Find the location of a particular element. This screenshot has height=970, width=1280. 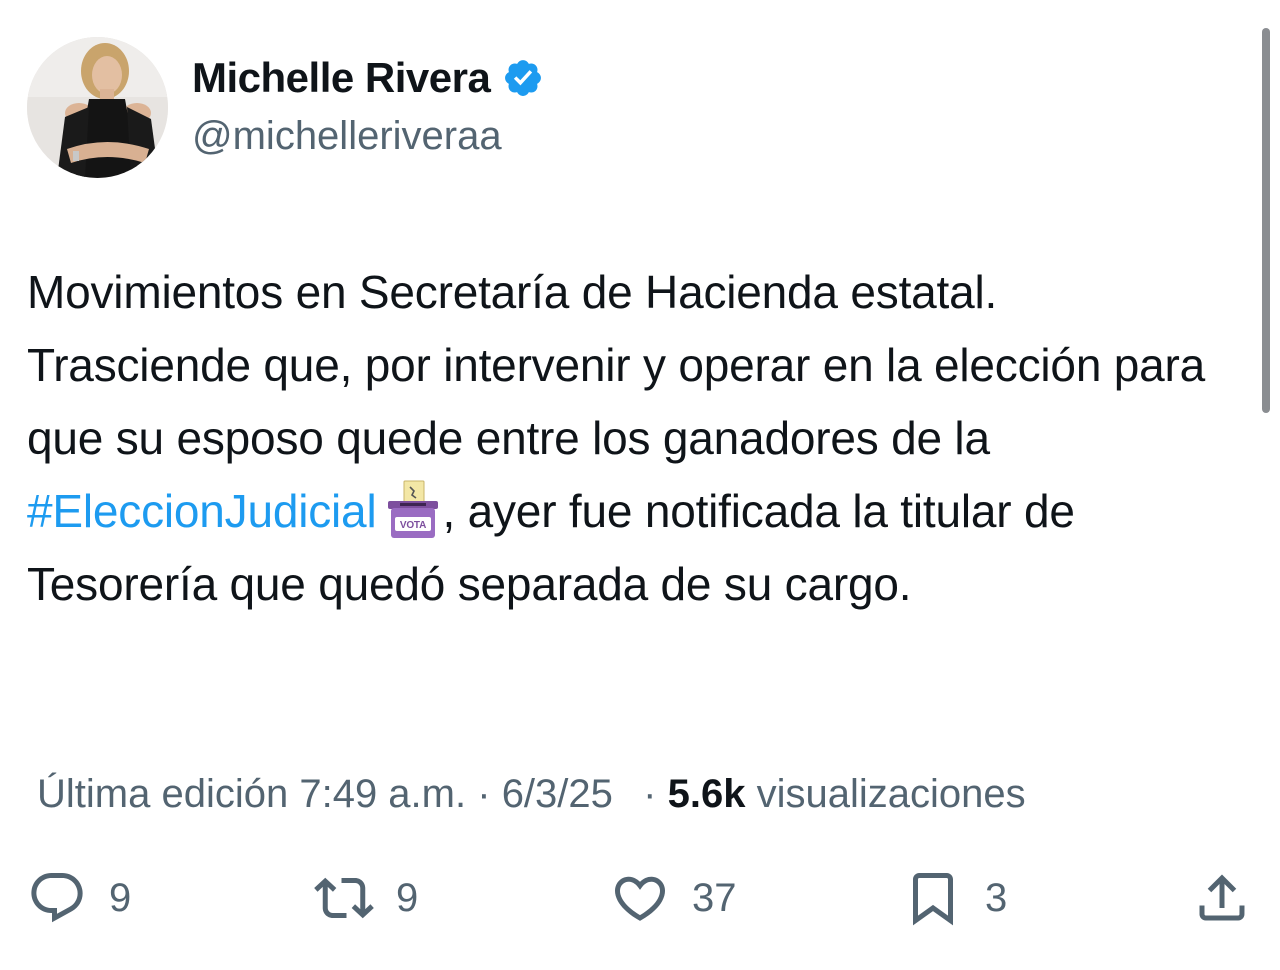

views-count: 5.6k is located at coordinates (706, 794).